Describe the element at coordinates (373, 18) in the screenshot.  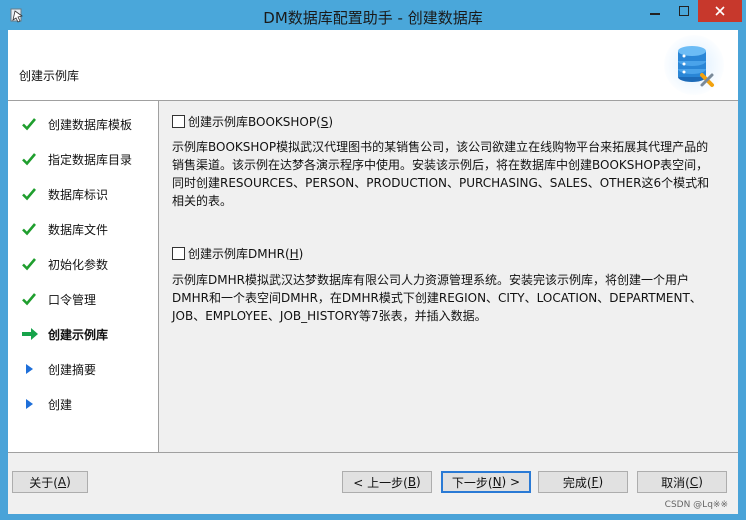
I see `window-title: DM数据库配置助手 - 创建数据库` at that location.